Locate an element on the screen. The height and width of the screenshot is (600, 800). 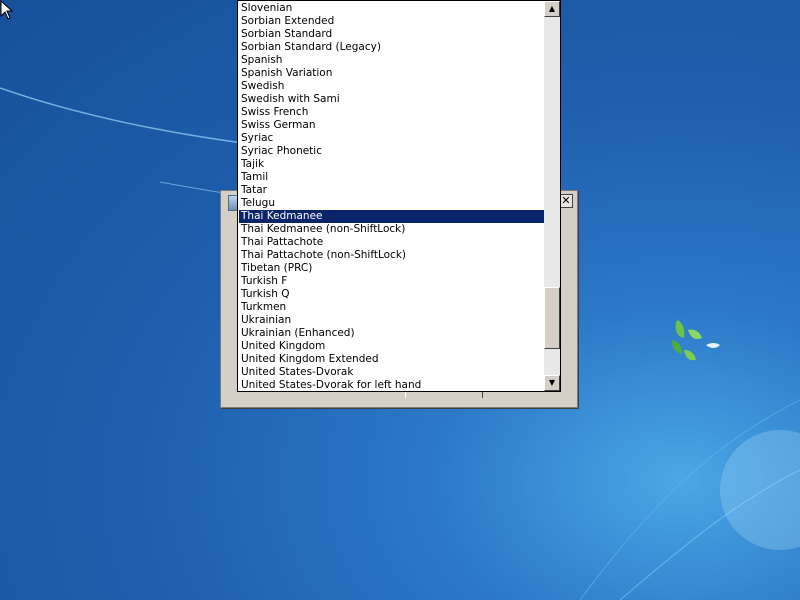
list-item: United States-Dvorak is located at coordinates (391, 372).